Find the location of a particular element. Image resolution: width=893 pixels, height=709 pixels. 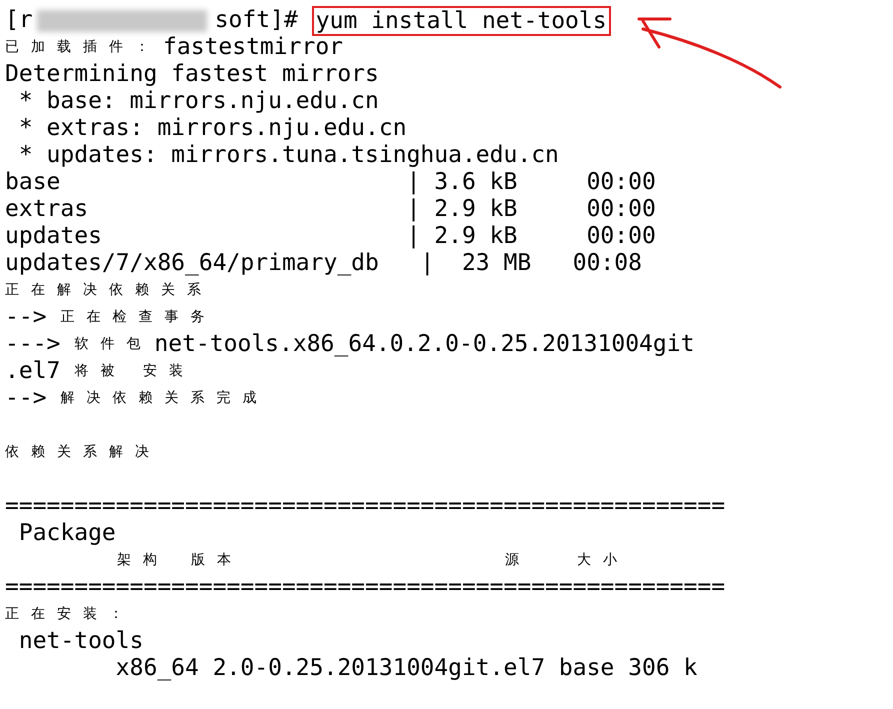

output-text: 依赖关系解决 is located at coordinates (83, 452).